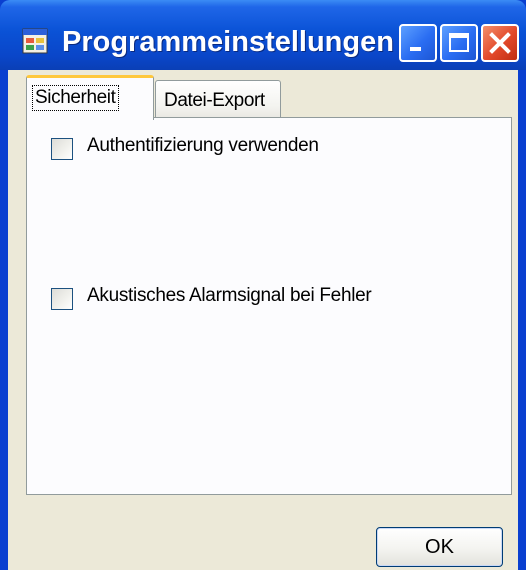  Describe the element at coordinates (415, 49) in the screenshot. I see `minimize-icon` at that location.